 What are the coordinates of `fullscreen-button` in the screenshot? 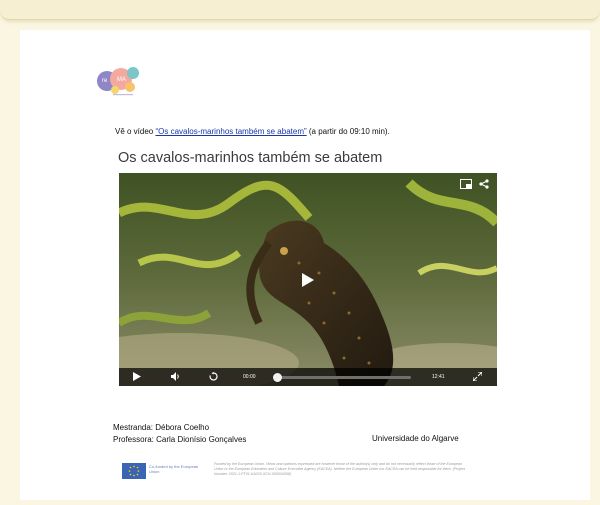 It's located at (477, 377).